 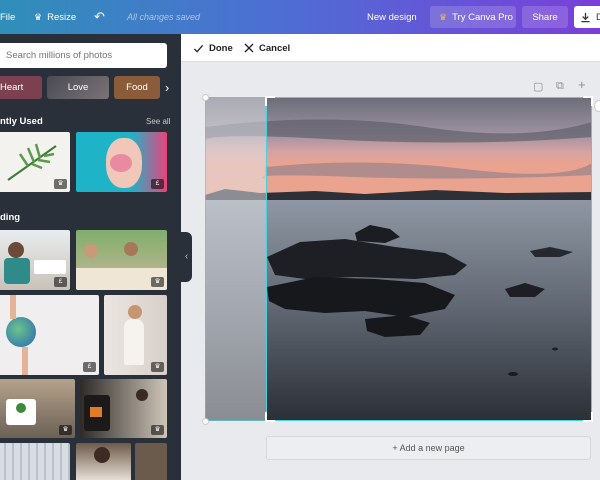 What do you see at coordinates (482, 17) in the screenshot?
I see `try-pro-label: Try Canva Pro` at bounding box center [482, 17].